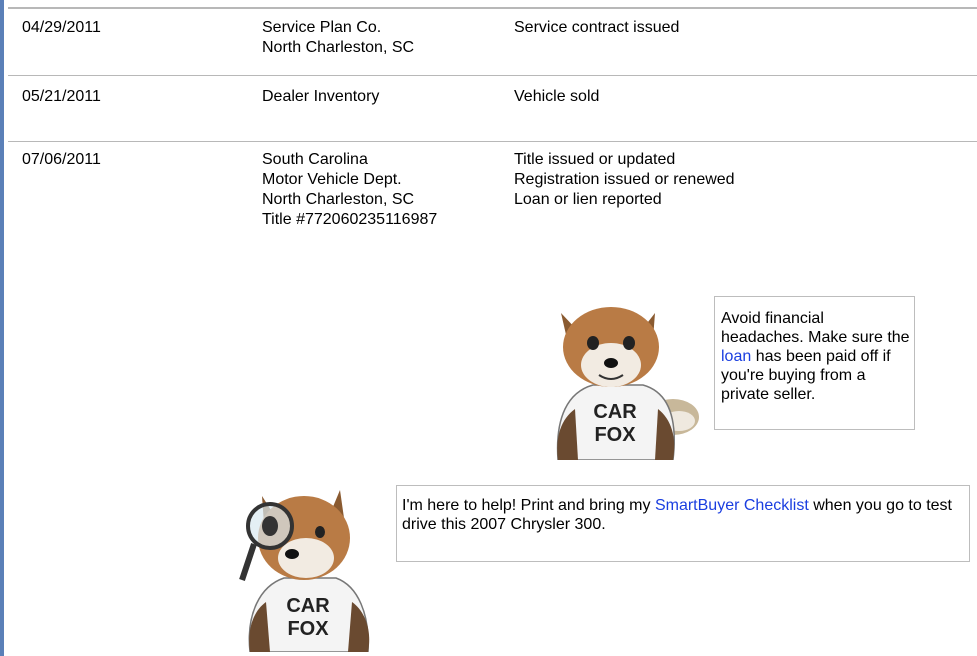 This screenshot has width=977, height=656. Describe the element at coordinates (321, 96) in the screenshot. I see `record-source: Dealer Inventory` at that location.